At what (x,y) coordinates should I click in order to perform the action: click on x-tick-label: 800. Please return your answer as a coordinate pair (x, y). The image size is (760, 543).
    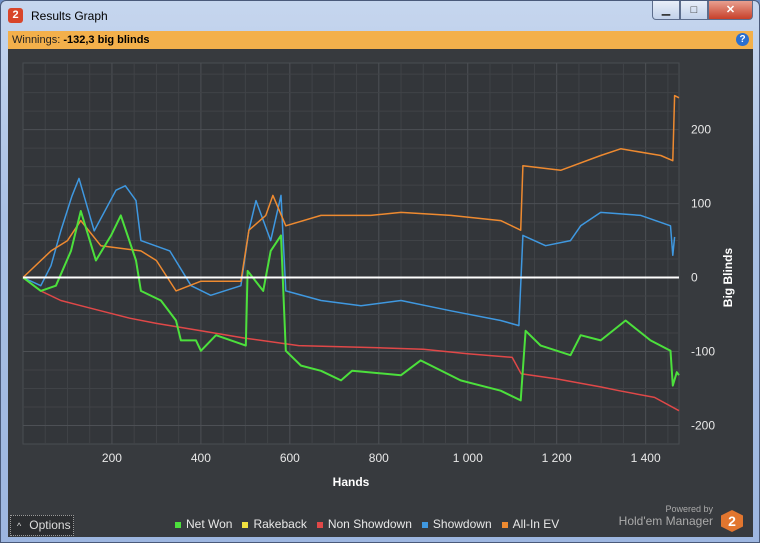
    Looking at the image, I should click on (379, 458).